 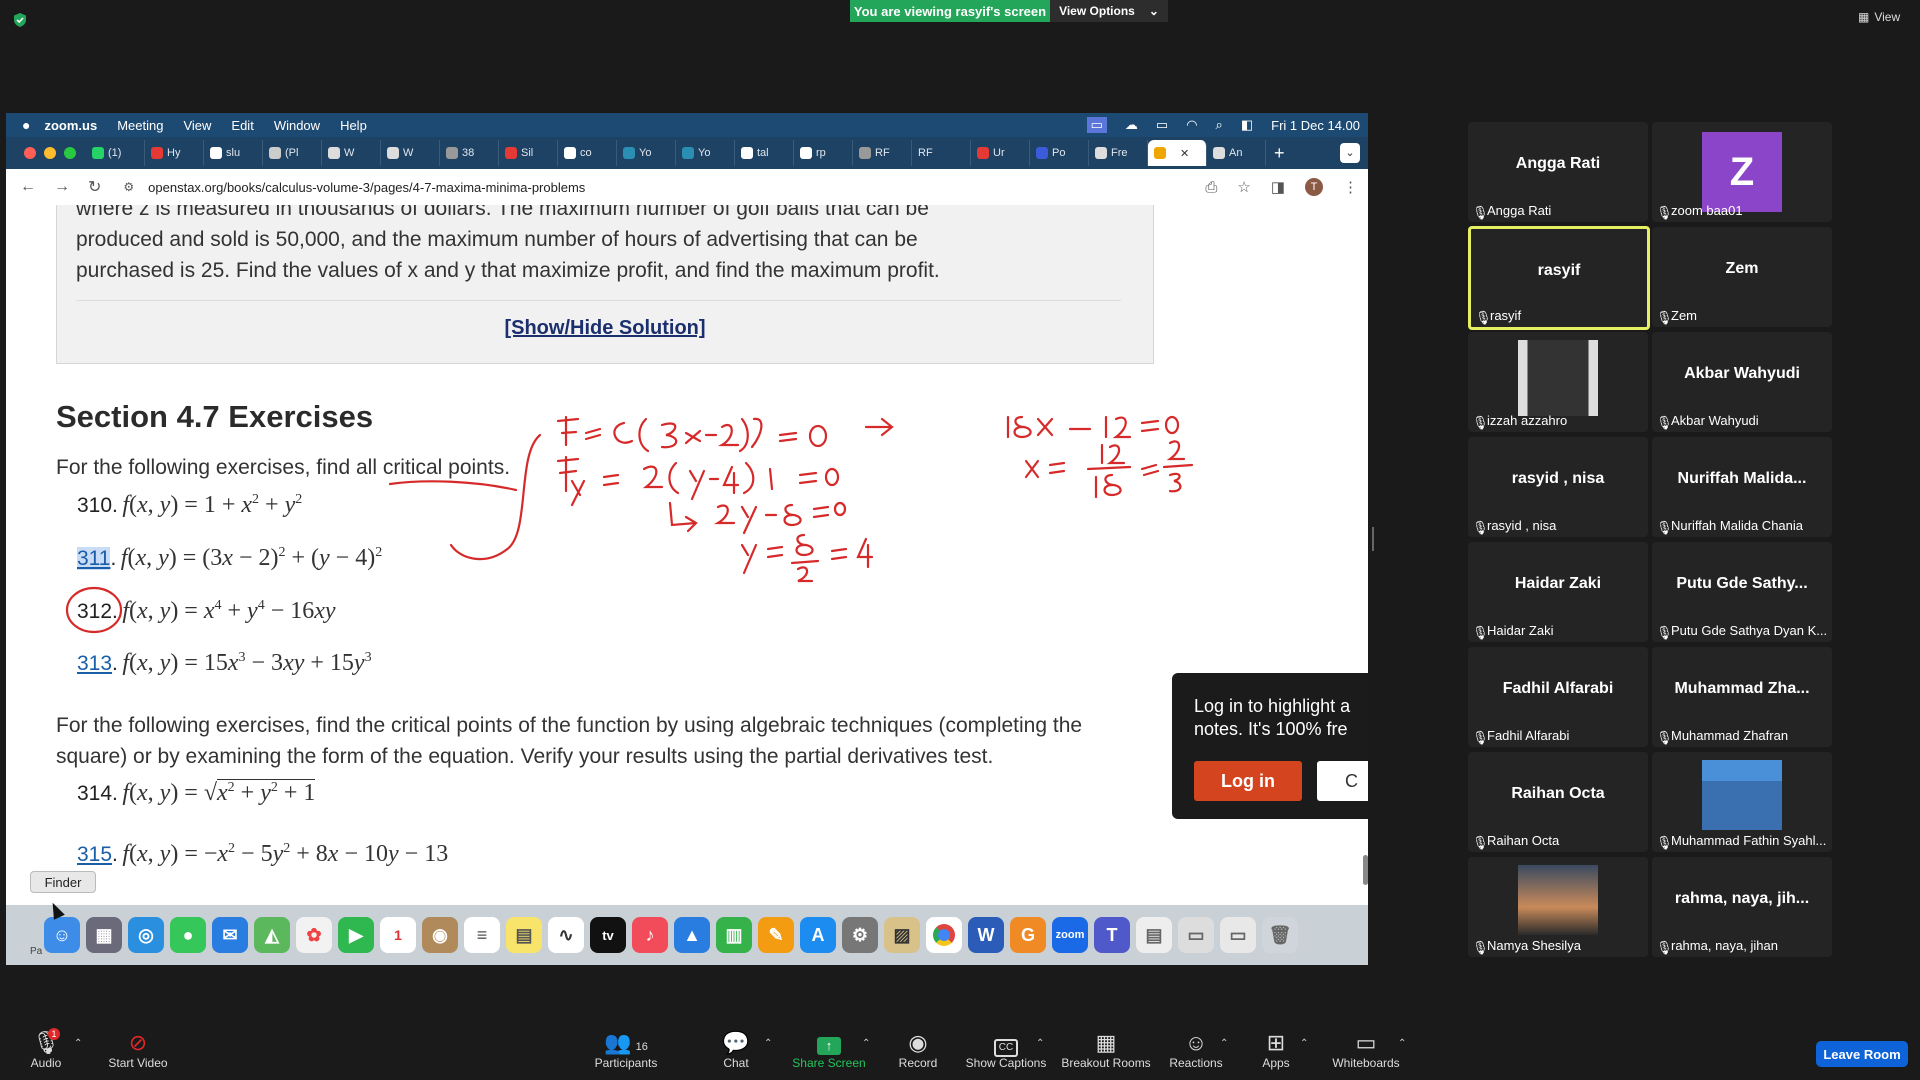 What do you see at coordinates (174, 153) in the screenshot?
I see `browser-tab: Hy` at bounding box center [174, 153].